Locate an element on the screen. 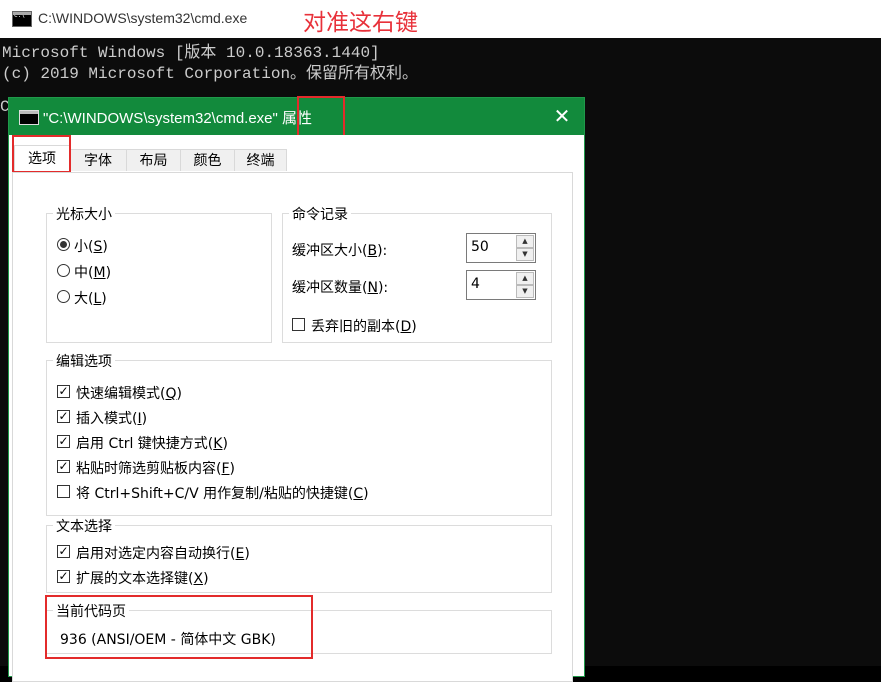 The image size is (881, 682). buffer-count-spinner: 4 ▲ ▼ is located at coordinates (501, 285).